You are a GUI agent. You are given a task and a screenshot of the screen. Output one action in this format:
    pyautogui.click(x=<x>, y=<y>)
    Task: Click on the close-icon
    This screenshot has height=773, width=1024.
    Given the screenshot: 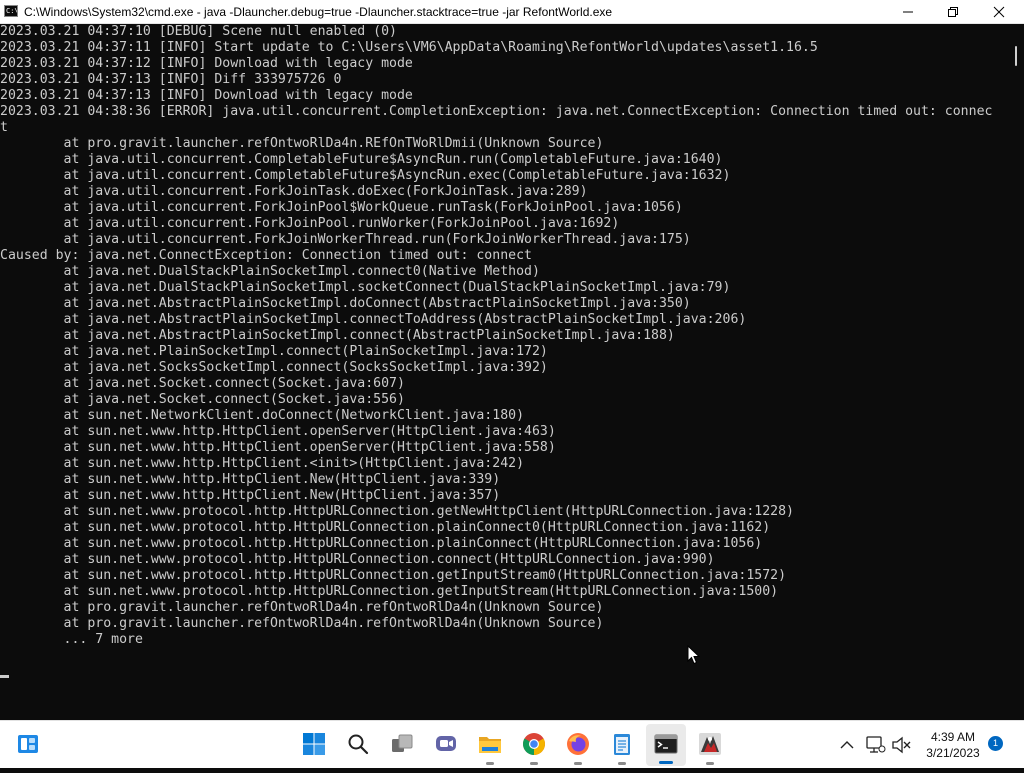 What is the action you would take?
    pyautogui.click(x=999, y=12)
    